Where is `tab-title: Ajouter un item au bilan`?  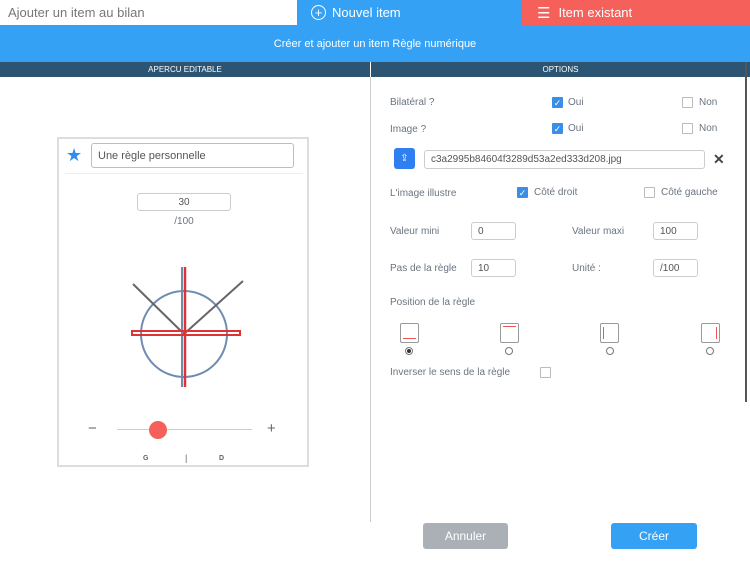
tab-title: Ajouter un item au bilan is located at coordinates (76, 12).